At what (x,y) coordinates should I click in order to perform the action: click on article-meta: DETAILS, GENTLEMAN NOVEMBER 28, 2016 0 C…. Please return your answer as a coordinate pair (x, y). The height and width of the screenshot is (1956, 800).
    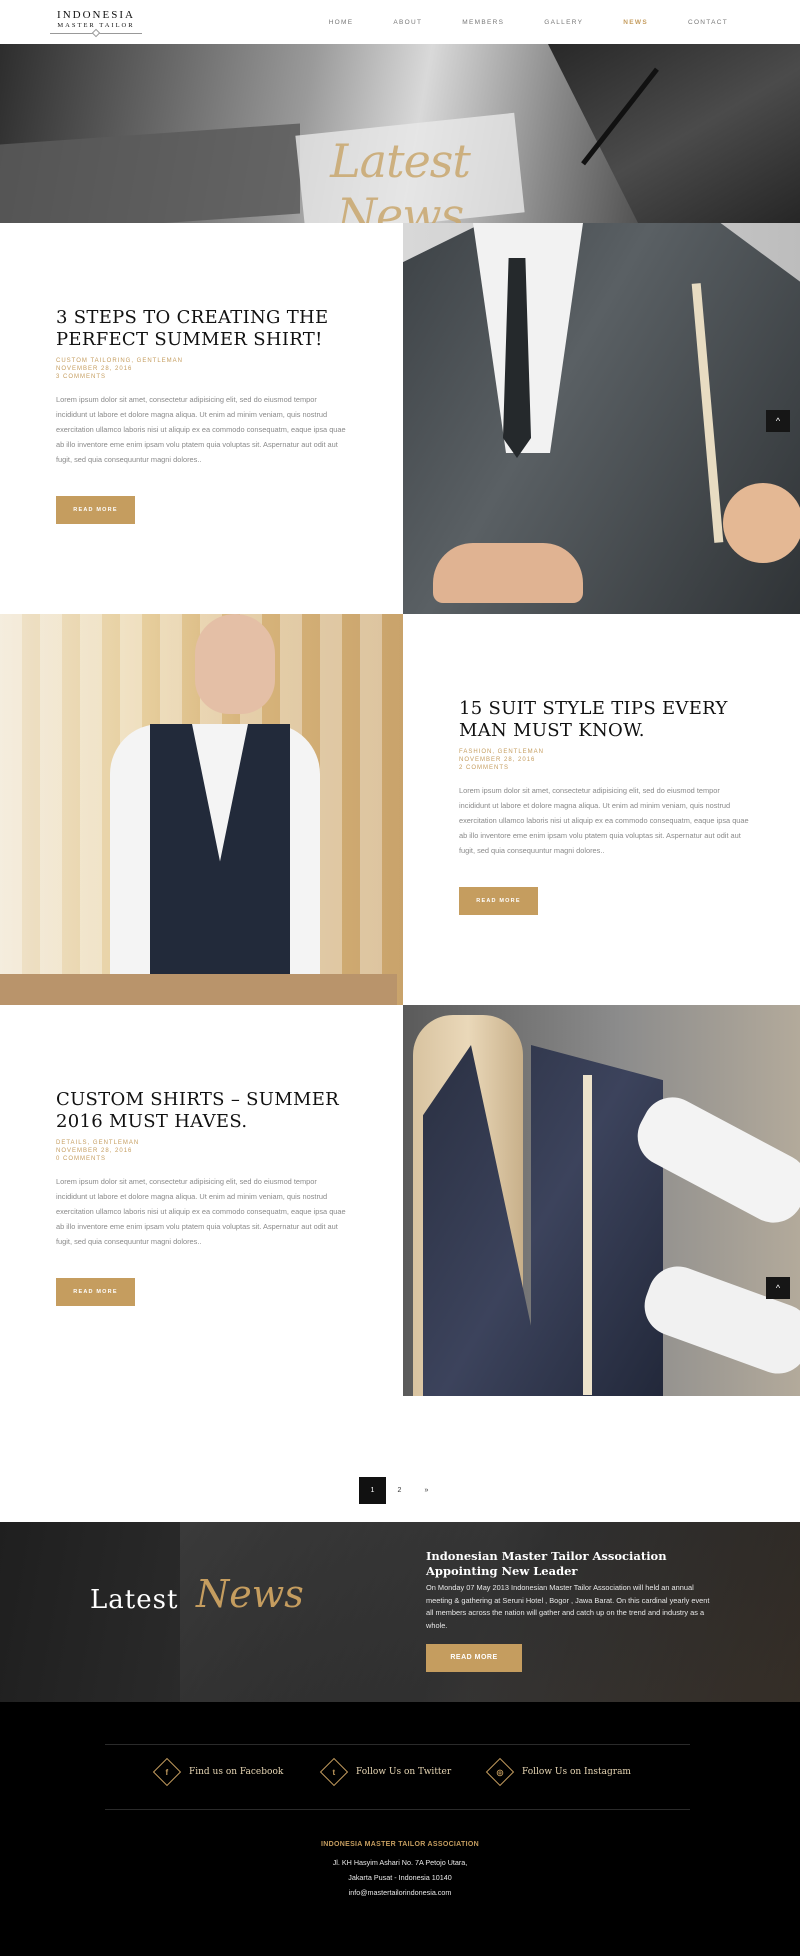
    Looking at the image, I should click on (97, 1151).